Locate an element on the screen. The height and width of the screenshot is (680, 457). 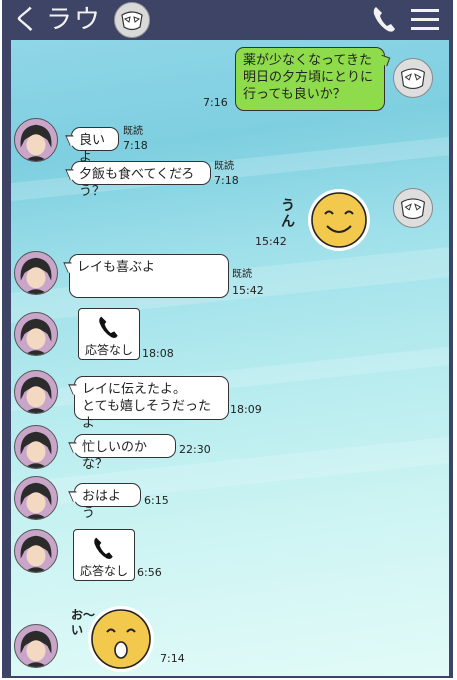
smile-sticker is located at coordinates (339, 219).